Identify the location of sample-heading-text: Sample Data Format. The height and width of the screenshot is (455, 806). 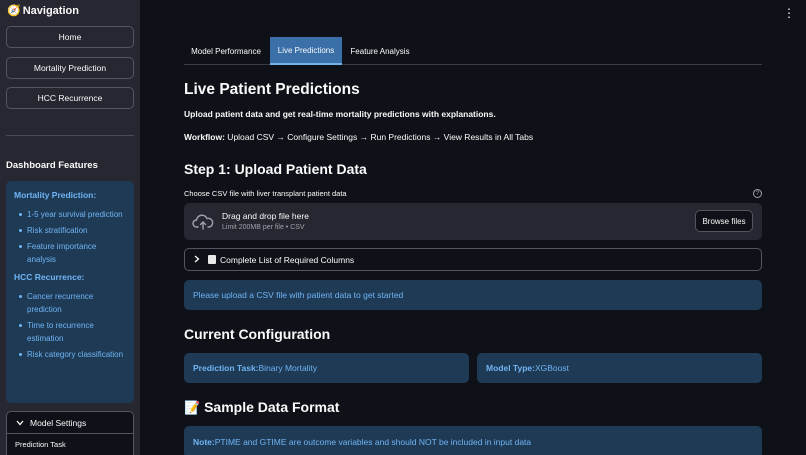
(272, 407).